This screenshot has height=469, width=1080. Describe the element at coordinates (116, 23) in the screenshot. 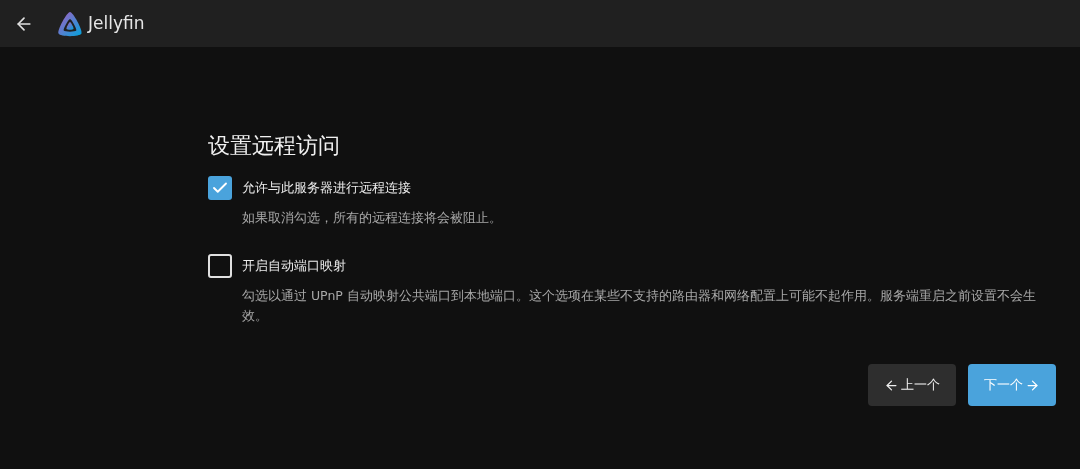

I see `app-name: Jellyfin` at that location.